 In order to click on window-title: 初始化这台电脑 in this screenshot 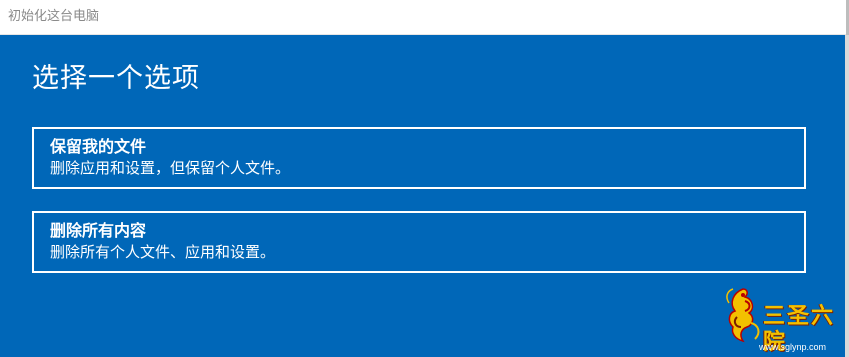, I will do `click(54, 16)`.